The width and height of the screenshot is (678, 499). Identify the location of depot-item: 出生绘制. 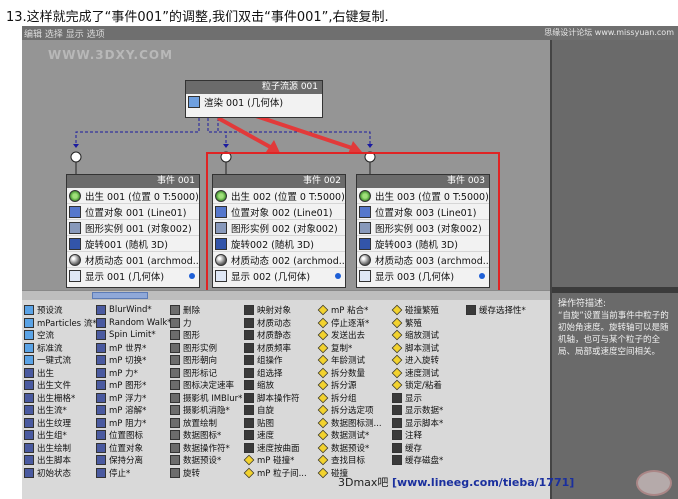
(60, 448).